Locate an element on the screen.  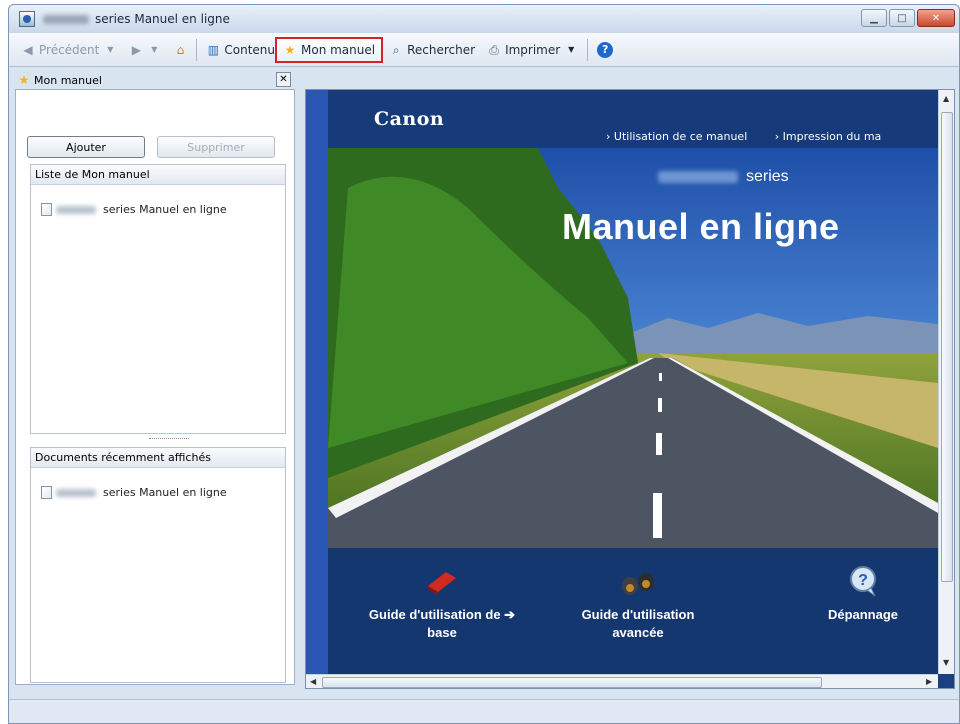
print-manual-link-label: Impression du ma is located at coordinates (832, 136).